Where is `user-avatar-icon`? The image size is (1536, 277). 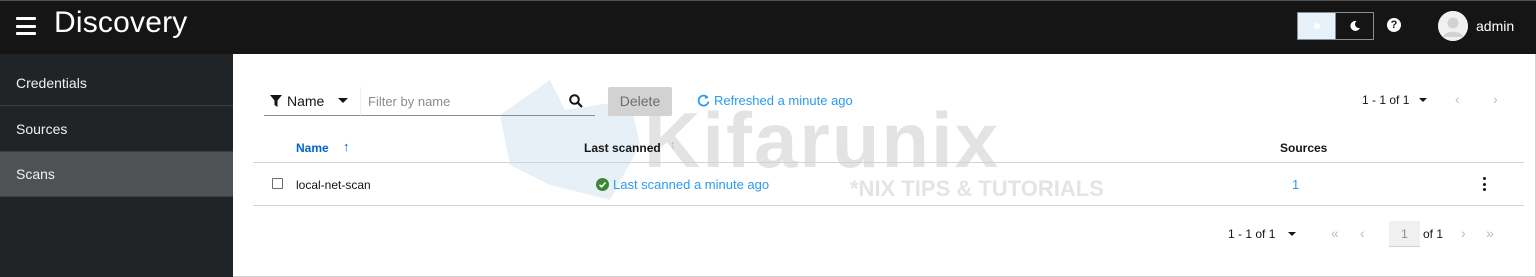 user-avatar-icon is located at coordinates (1453, 26).